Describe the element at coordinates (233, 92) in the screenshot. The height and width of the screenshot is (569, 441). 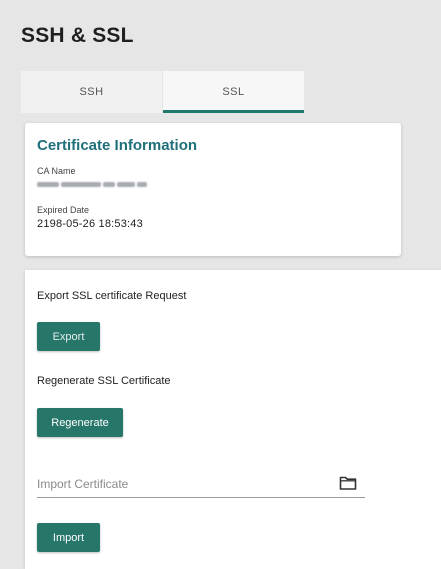
I see `tab-ssl: SSL` at that location.